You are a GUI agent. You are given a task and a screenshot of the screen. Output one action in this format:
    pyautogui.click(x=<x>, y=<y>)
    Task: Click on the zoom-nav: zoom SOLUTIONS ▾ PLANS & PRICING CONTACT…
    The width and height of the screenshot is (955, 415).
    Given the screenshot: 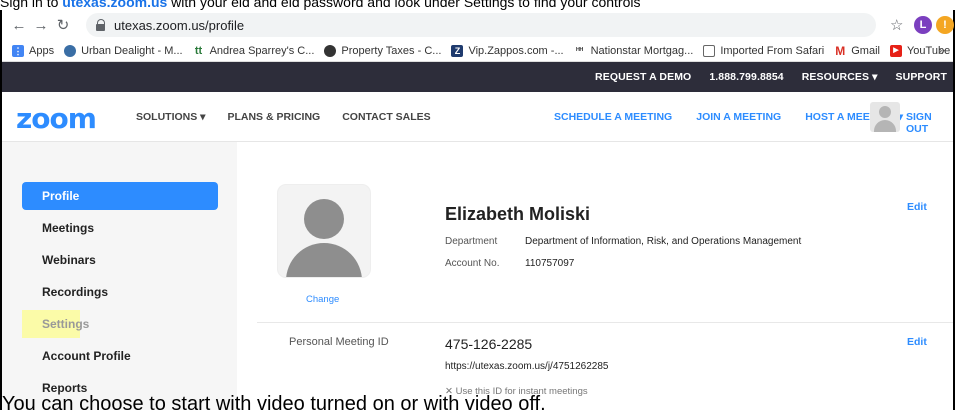 What is the action you would take?
    pyautogui.click(x=477, y=117)
    